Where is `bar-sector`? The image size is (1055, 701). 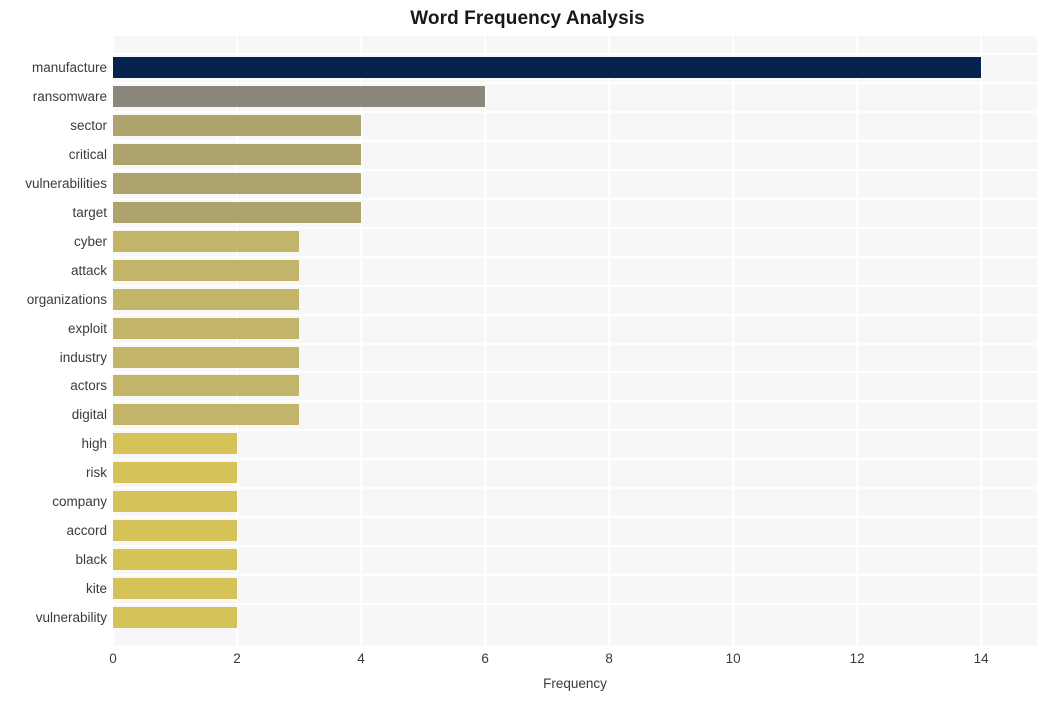 bar-sector is located at coordinates (237, 125).